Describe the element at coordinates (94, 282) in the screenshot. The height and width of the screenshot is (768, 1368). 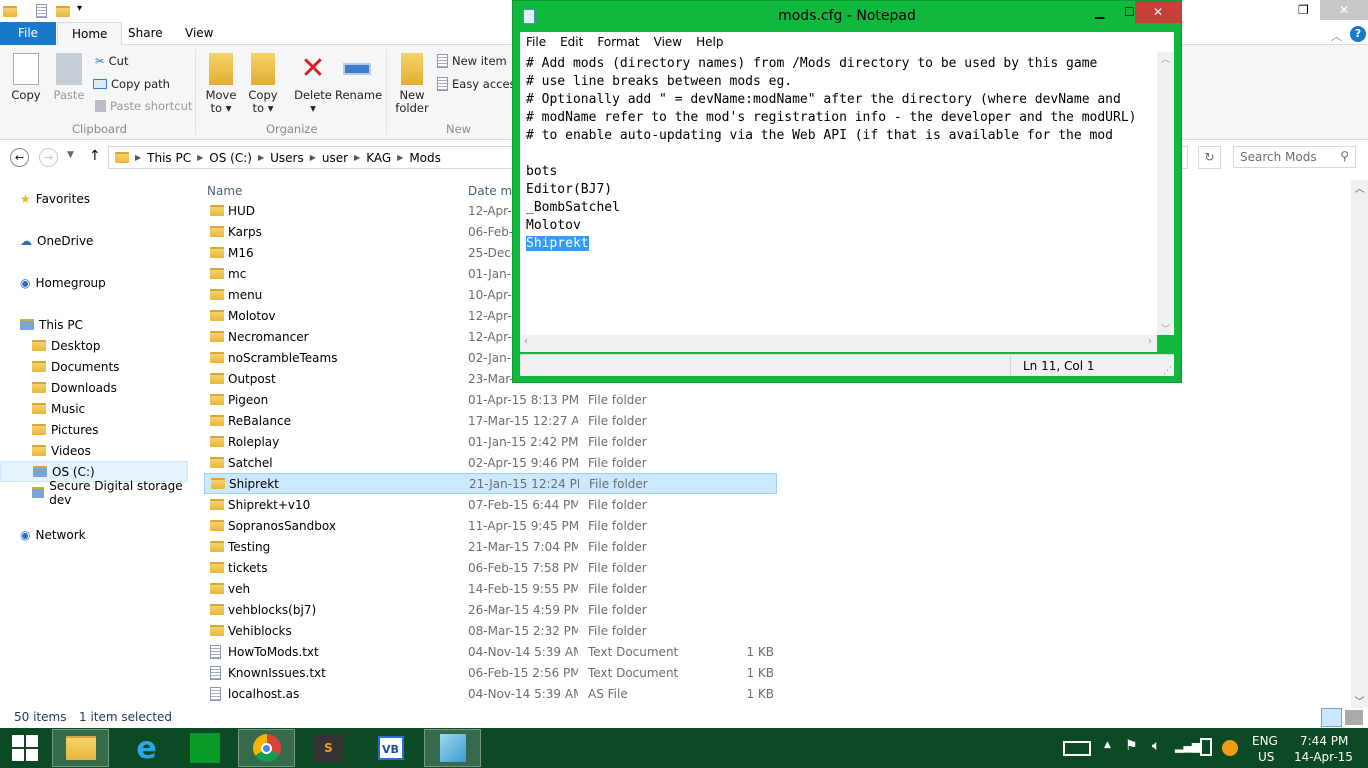
I see `nav-item: ◉ Homegroup` at that location.